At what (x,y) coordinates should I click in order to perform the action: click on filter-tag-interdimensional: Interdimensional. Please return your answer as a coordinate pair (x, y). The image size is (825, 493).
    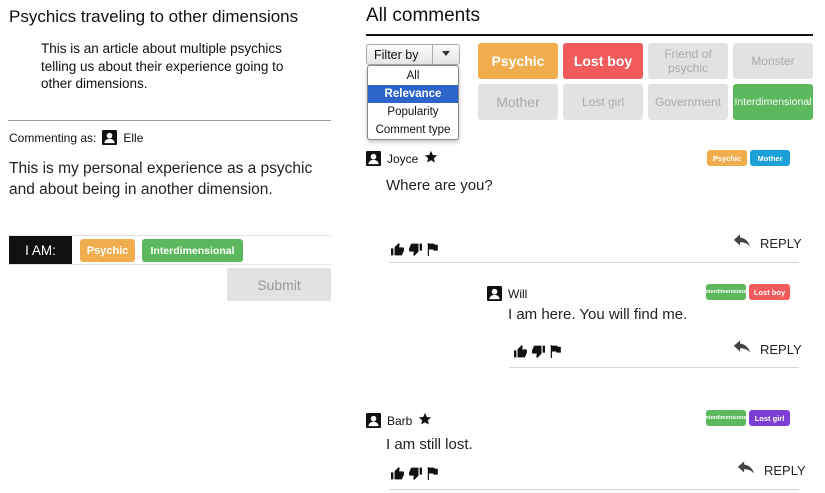
    Looking at the image, I should click on (773, 102).